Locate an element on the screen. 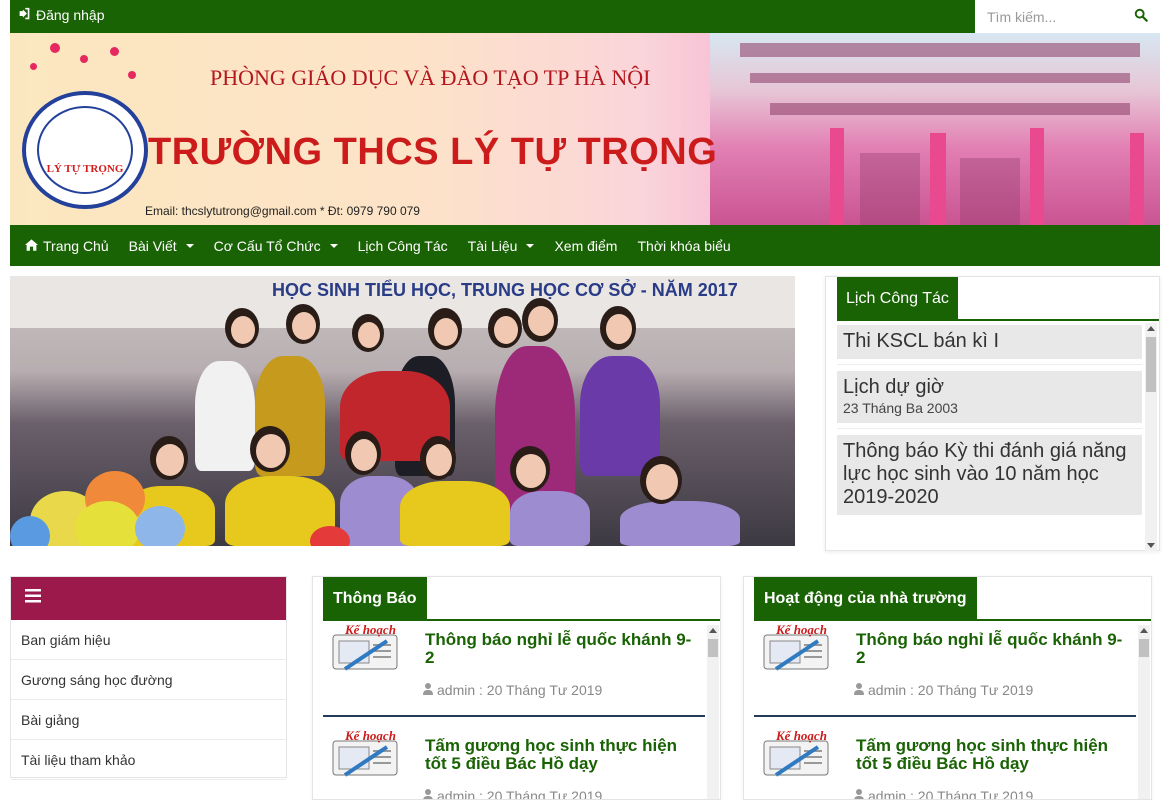 This screenshot has width=1164, height=800. announcements-scrollbar is located at coordinates (713, 712).